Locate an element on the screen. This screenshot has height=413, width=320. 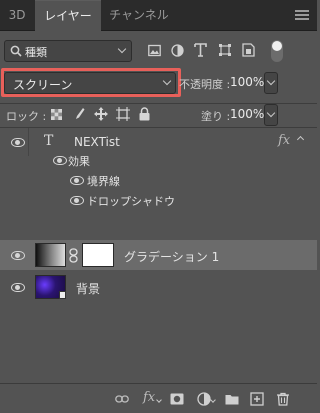
add-layer-style-icon: fx is located at coordinates (149, 397).